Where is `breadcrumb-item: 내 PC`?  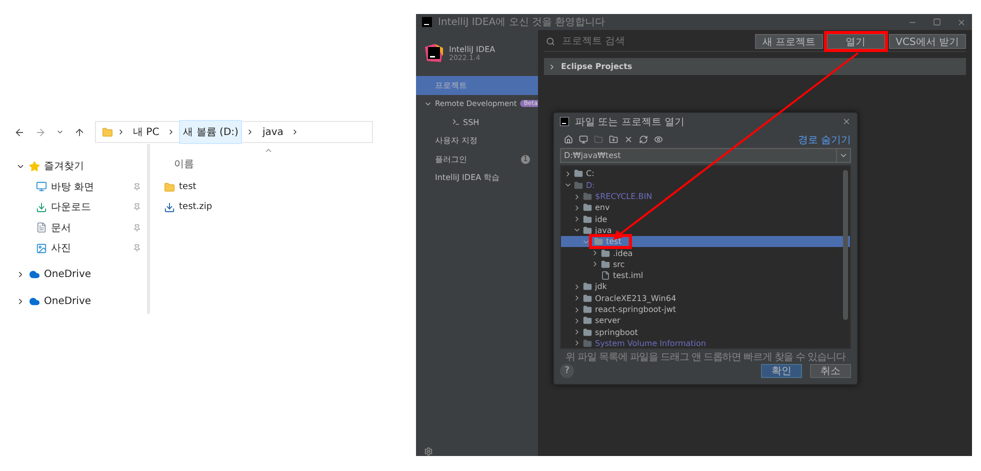
breadcrumb-item: 내 PC is located at coordinates (146, 132).